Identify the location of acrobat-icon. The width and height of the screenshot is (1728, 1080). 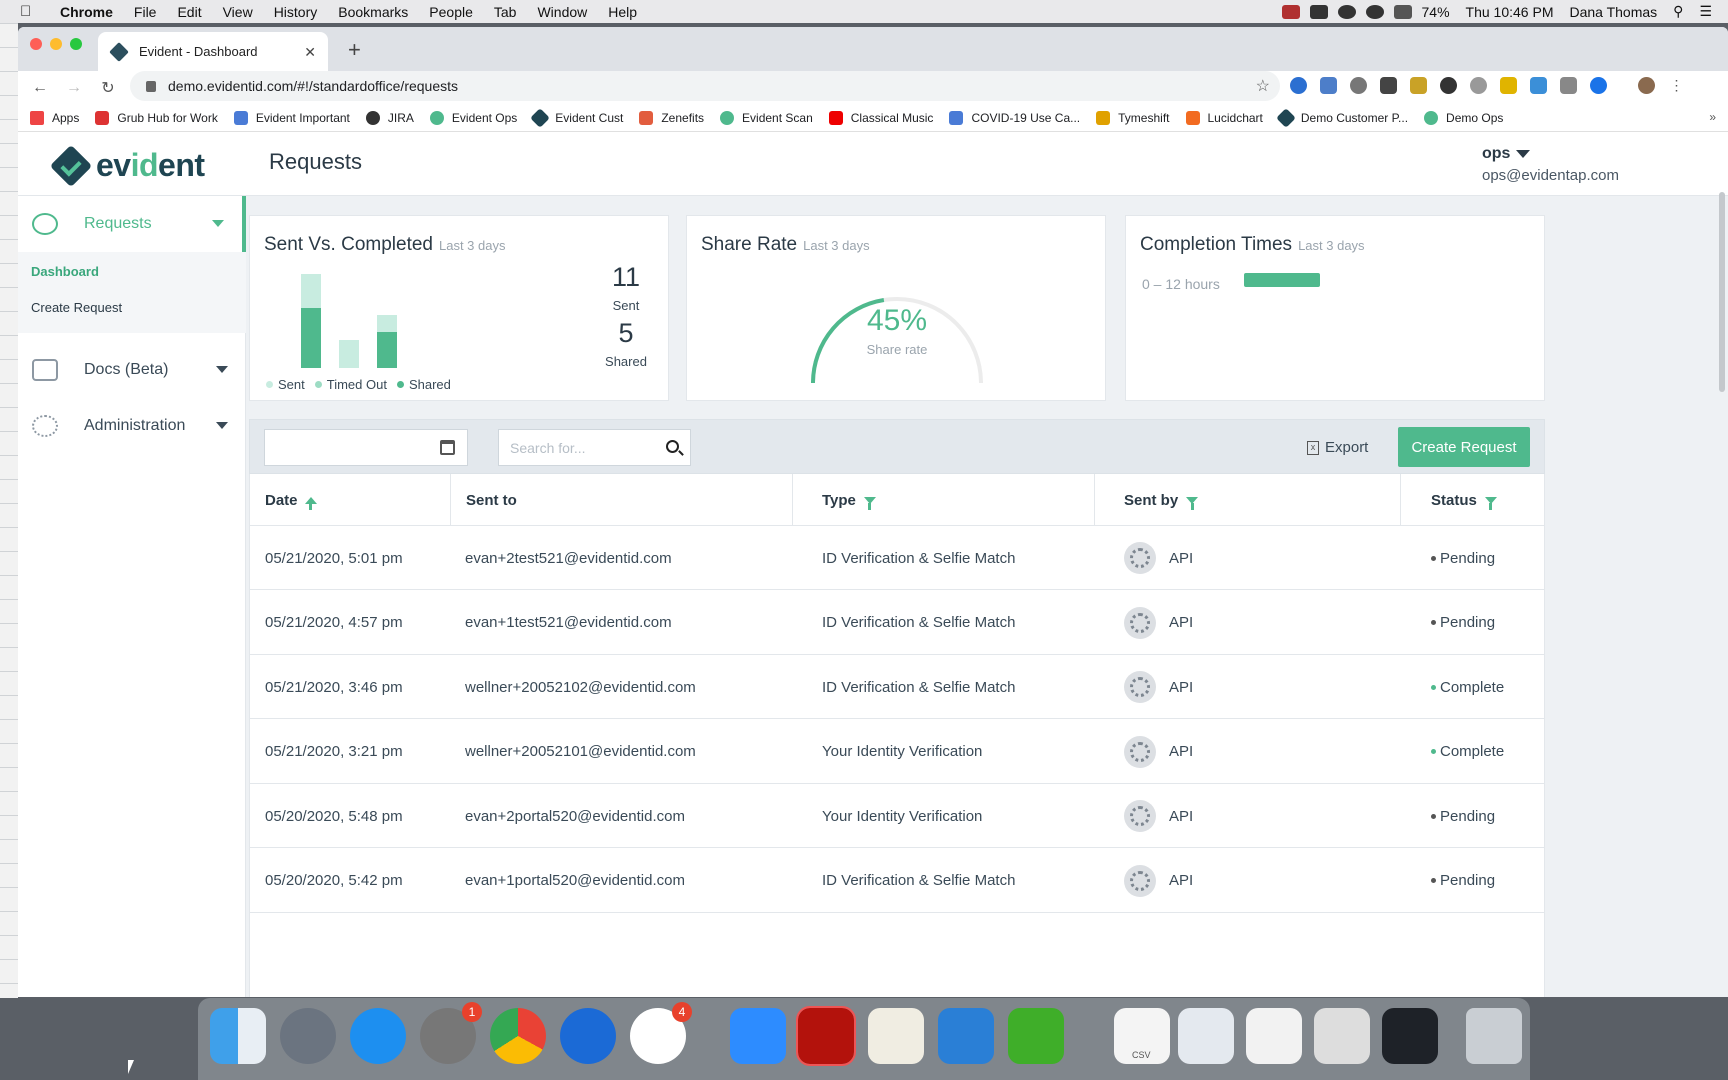
(826, 1036).